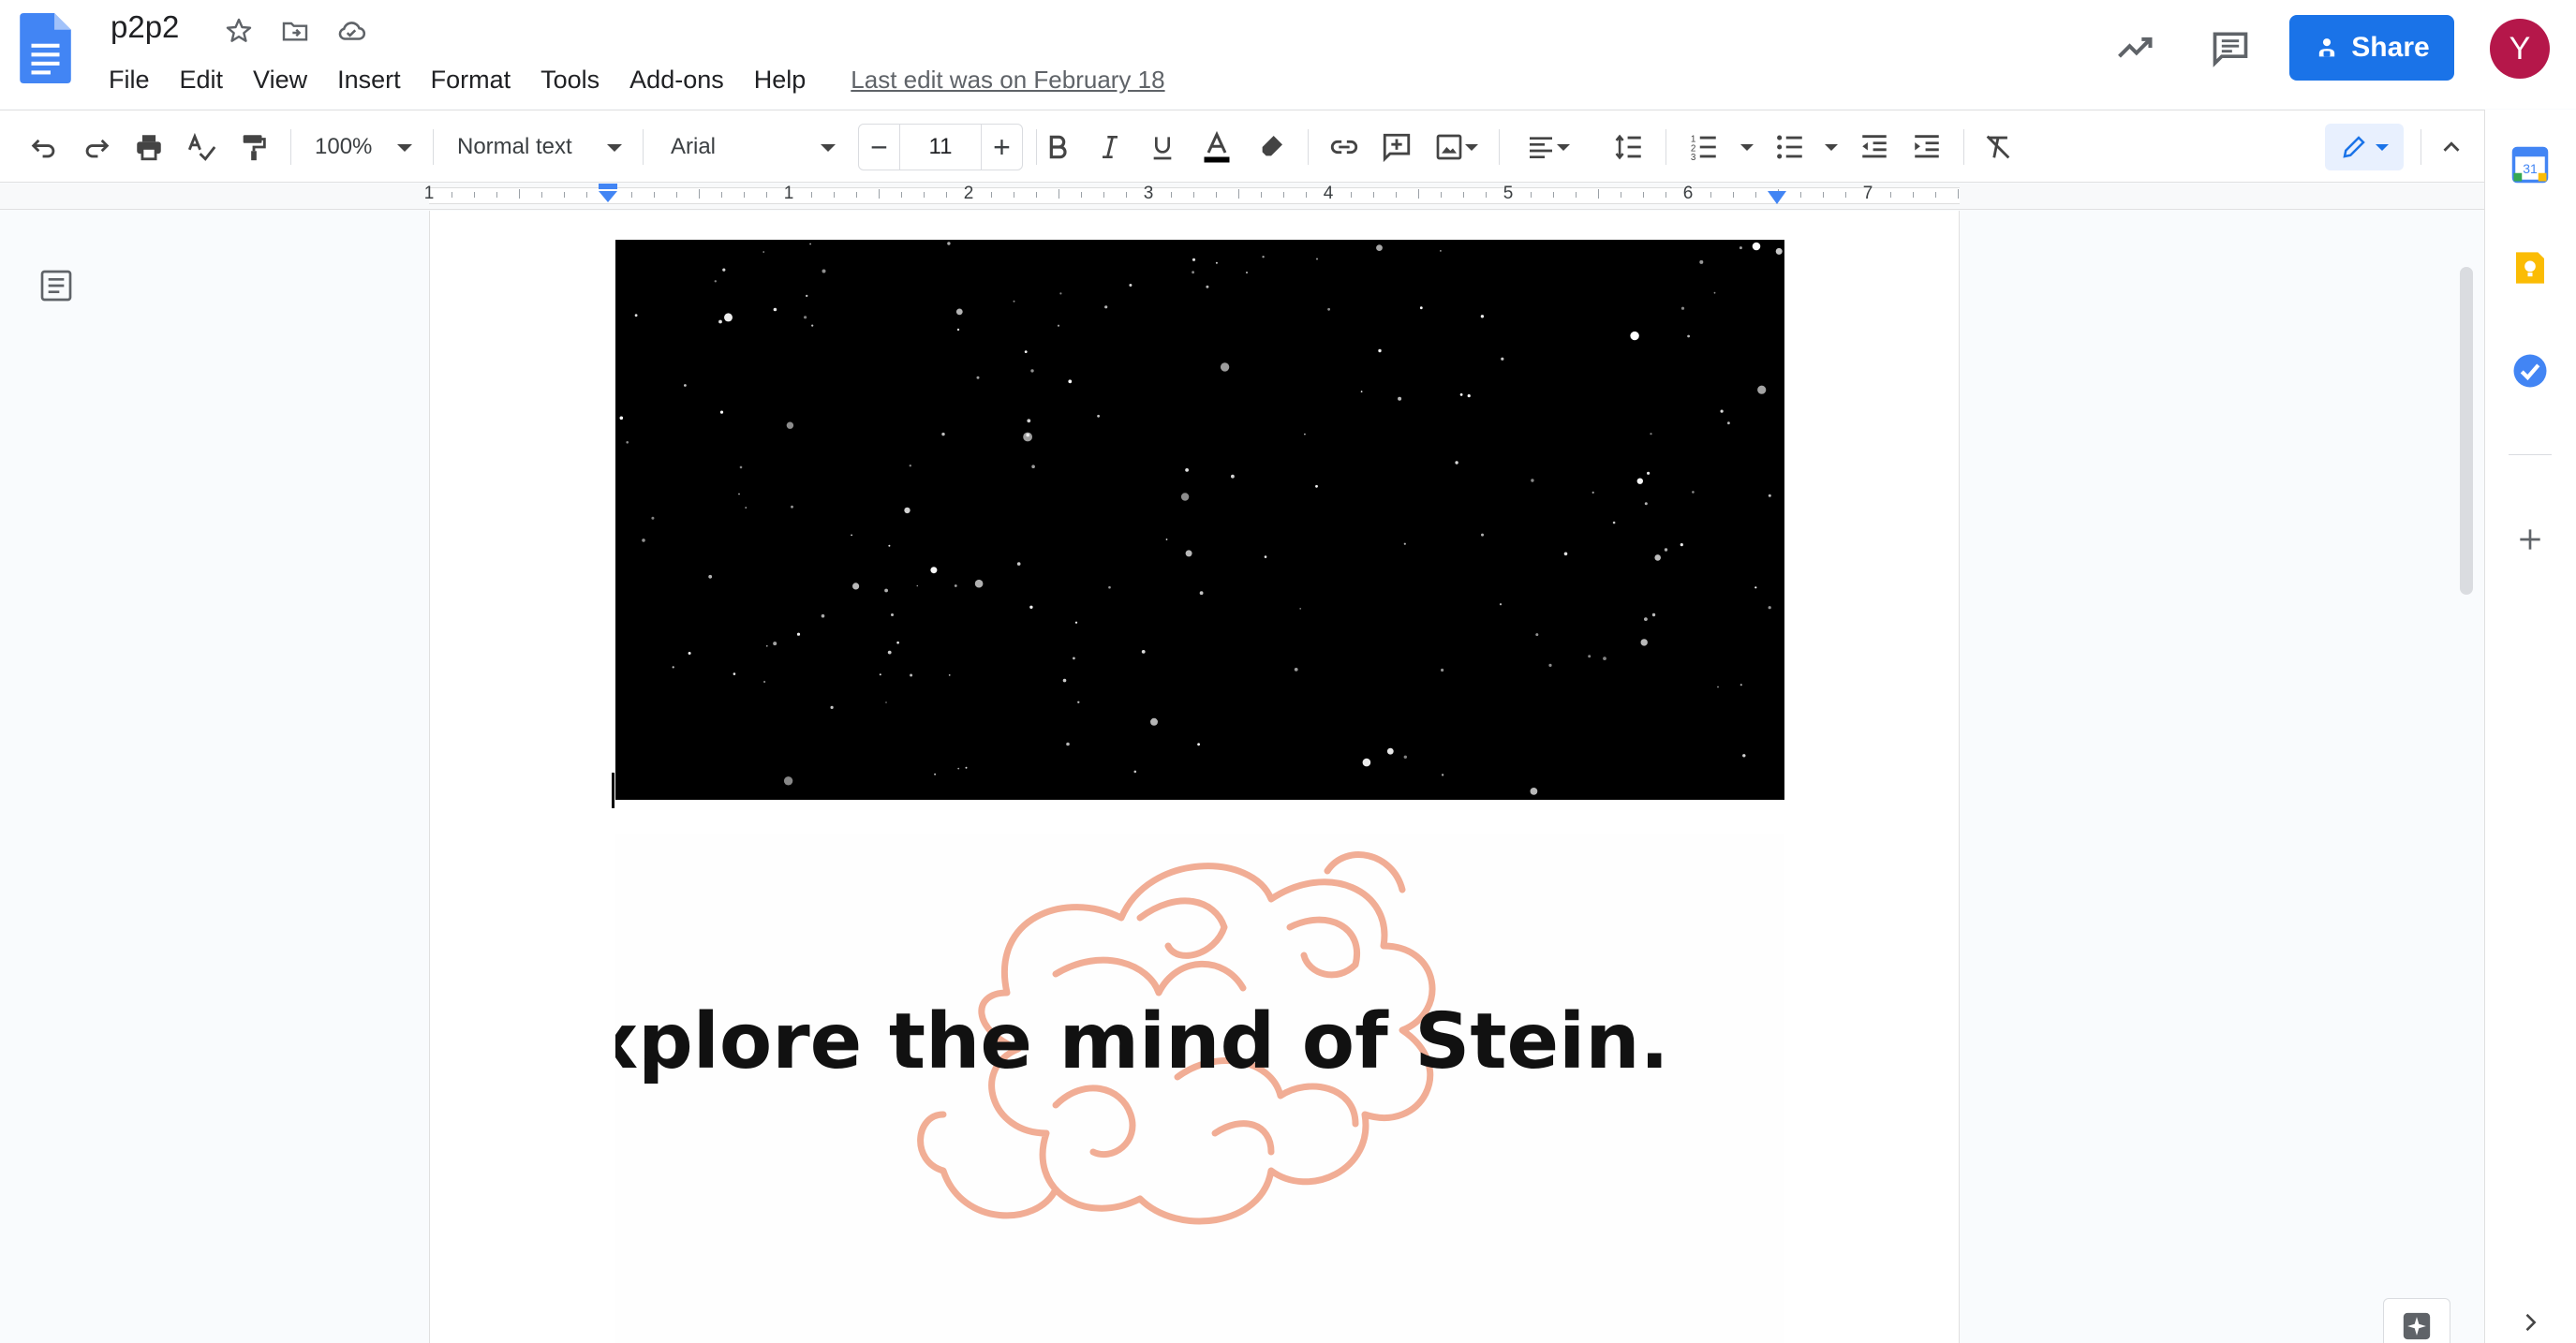 This screenshot has height=1343, width=2576. I want to click on zoom-select: 100%, so click(365, 147).